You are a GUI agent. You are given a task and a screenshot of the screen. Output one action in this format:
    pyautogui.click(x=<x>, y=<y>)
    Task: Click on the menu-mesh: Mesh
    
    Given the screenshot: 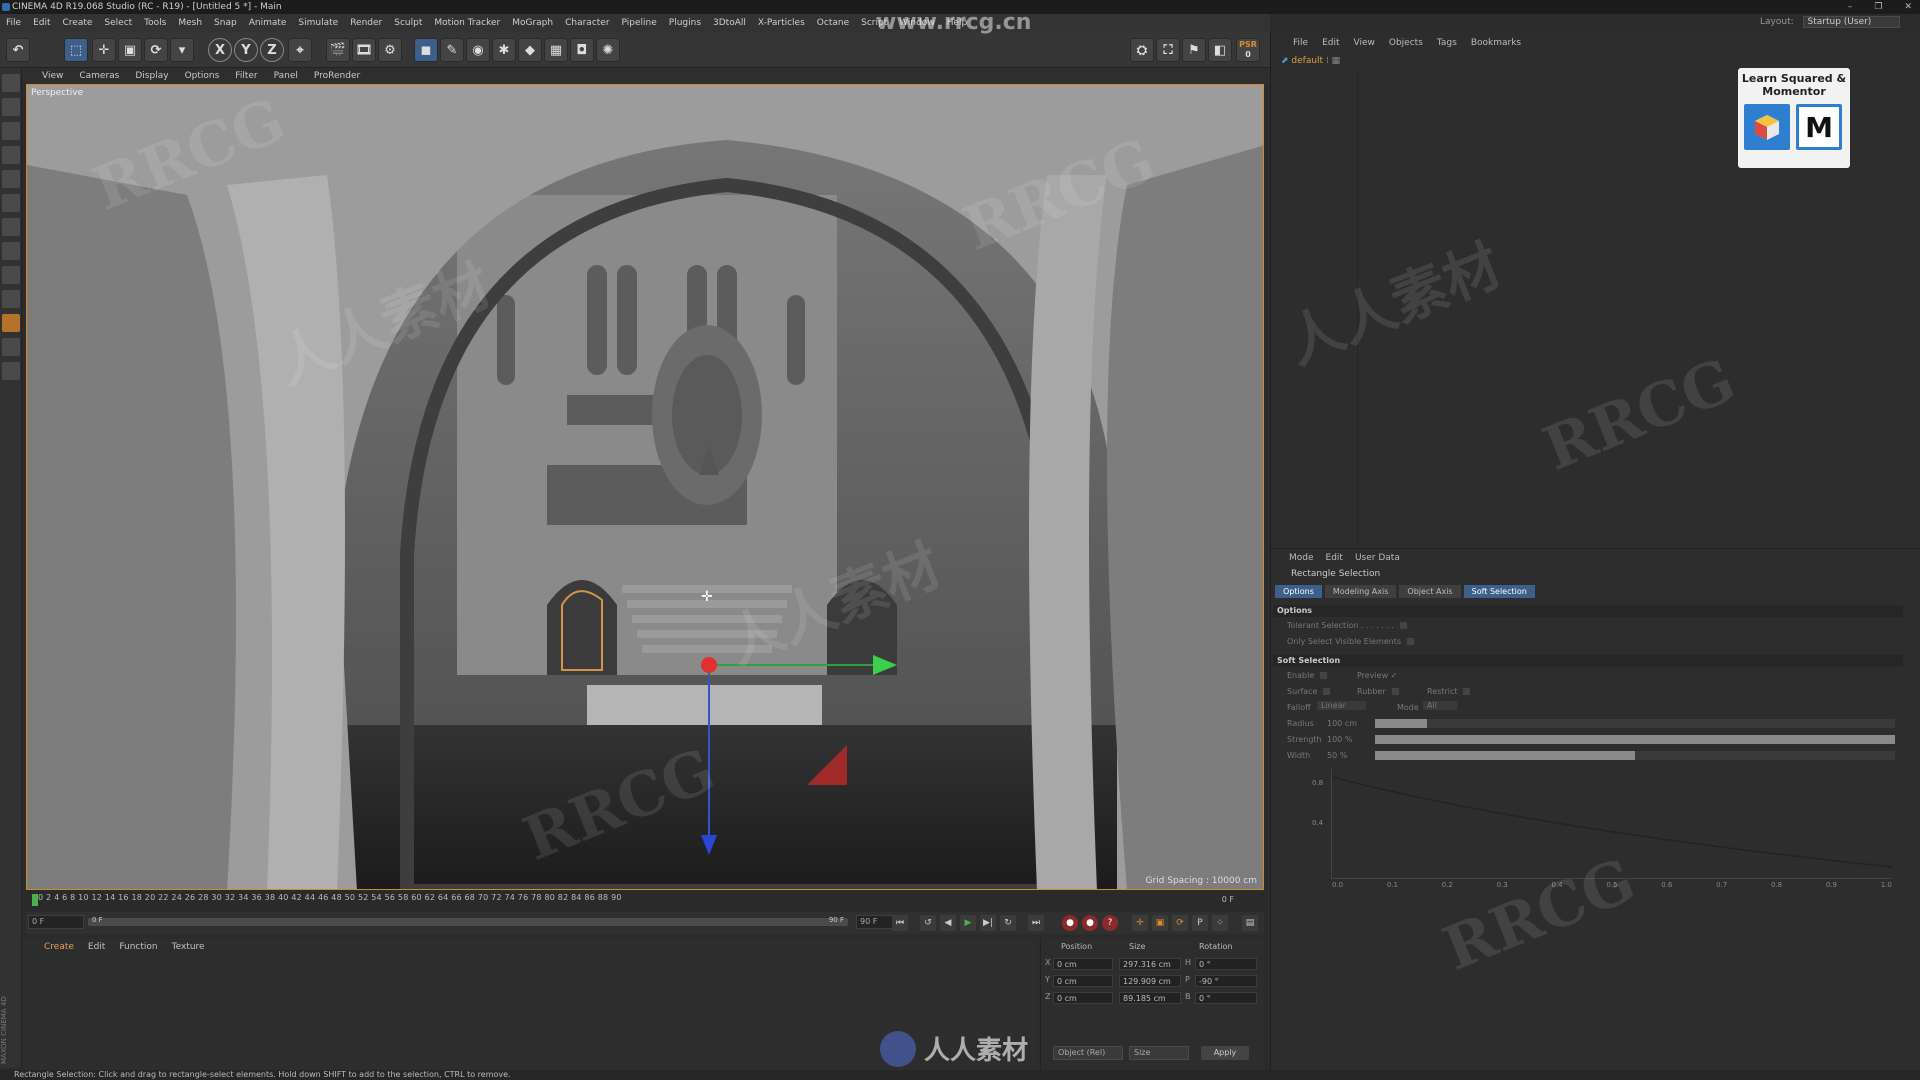 What is the action you would take?
    pyautogui.click(x=190, y=23)
    